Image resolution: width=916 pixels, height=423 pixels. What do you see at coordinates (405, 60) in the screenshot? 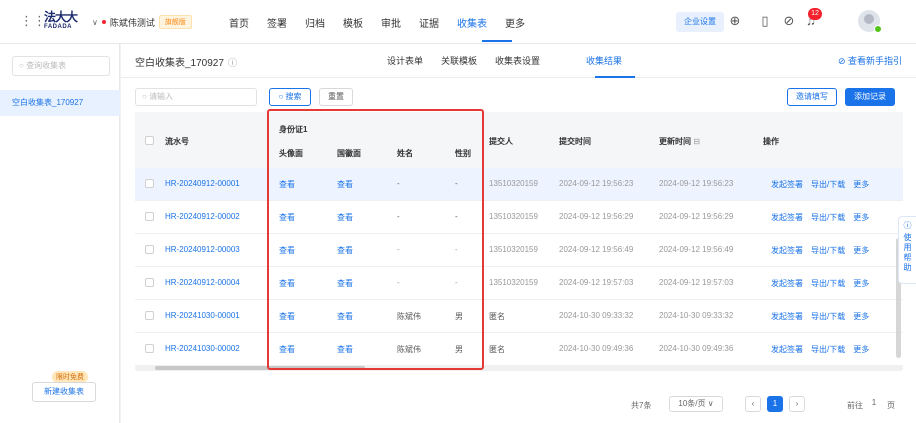
I see `tab-design-form: 设计表单` at bounding box center [405, 60].